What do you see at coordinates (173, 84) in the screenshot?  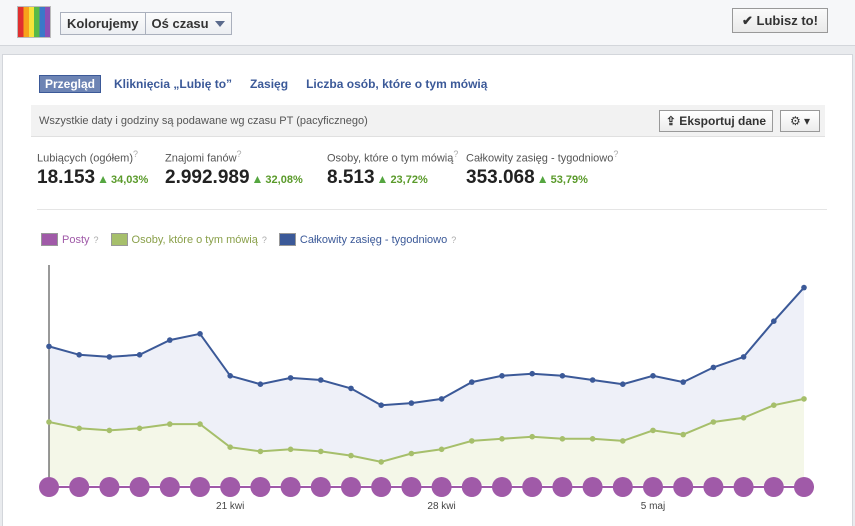 I see `tab-likes: Kliknięcia „Lubię to”` at bounding box center [173, 84].